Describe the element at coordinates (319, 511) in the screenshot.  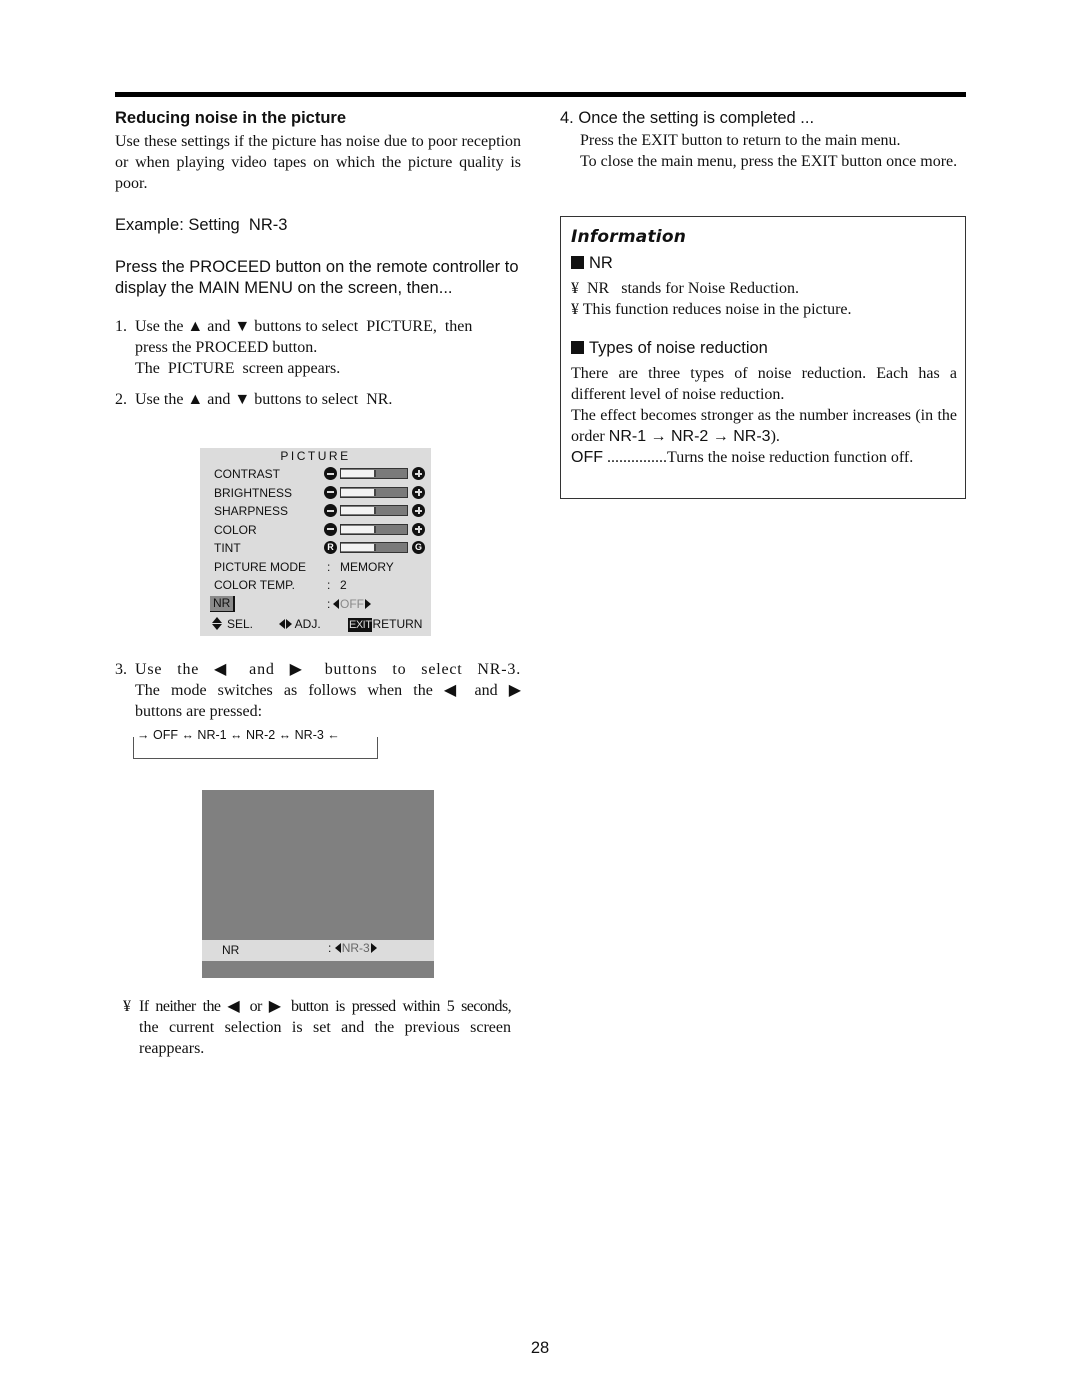
I see `osd-slider-row-sharpness: SHARPNESS` at that location.